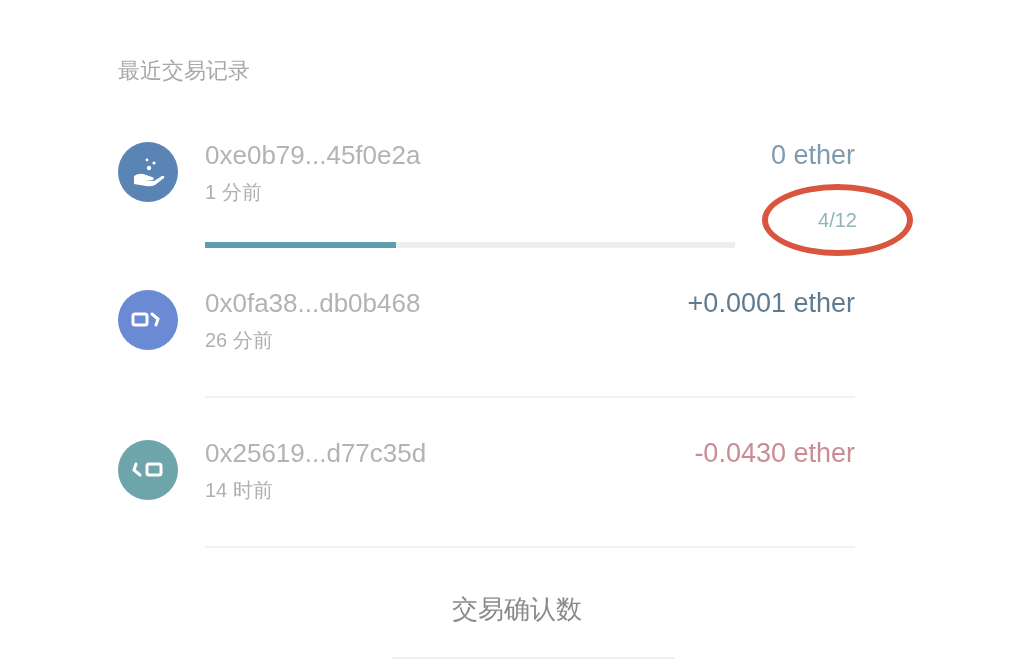 This screenshot has height=666, width=1024. What do you see at coordinates (812, 155) in the screenshot?
I see `transaction-amount: 0 ether` at bounding box center [812, 155].